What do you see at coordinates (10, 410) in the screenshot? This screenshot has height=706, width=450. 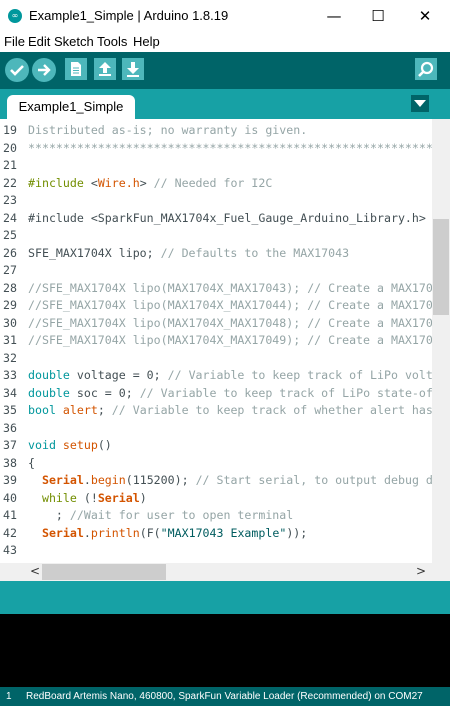 I see `line-number: 35` at bounding box center [10, 410].